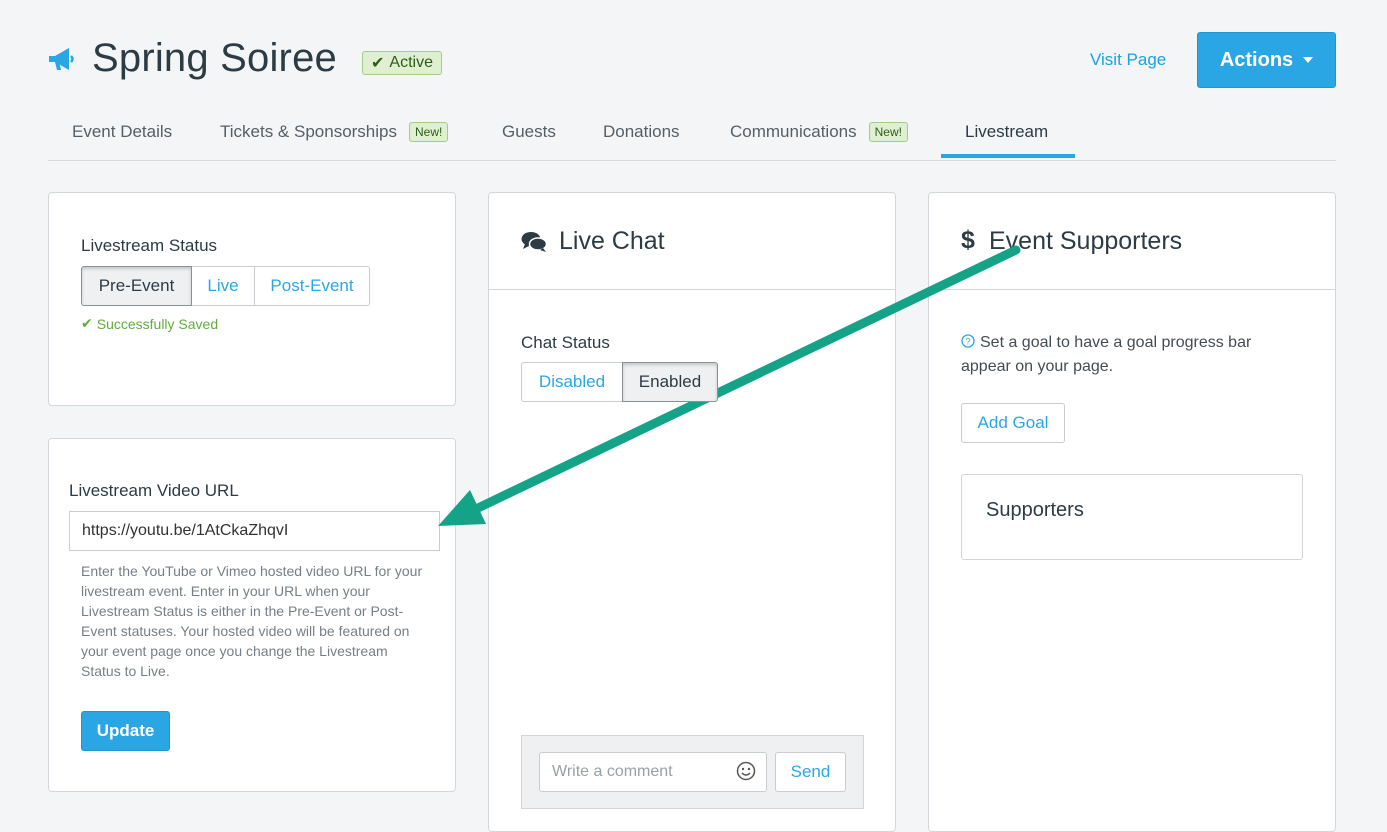 The height and width of the screenshot is (832, 1387). I want to click on tab-label: Donations, so click(641, 131).